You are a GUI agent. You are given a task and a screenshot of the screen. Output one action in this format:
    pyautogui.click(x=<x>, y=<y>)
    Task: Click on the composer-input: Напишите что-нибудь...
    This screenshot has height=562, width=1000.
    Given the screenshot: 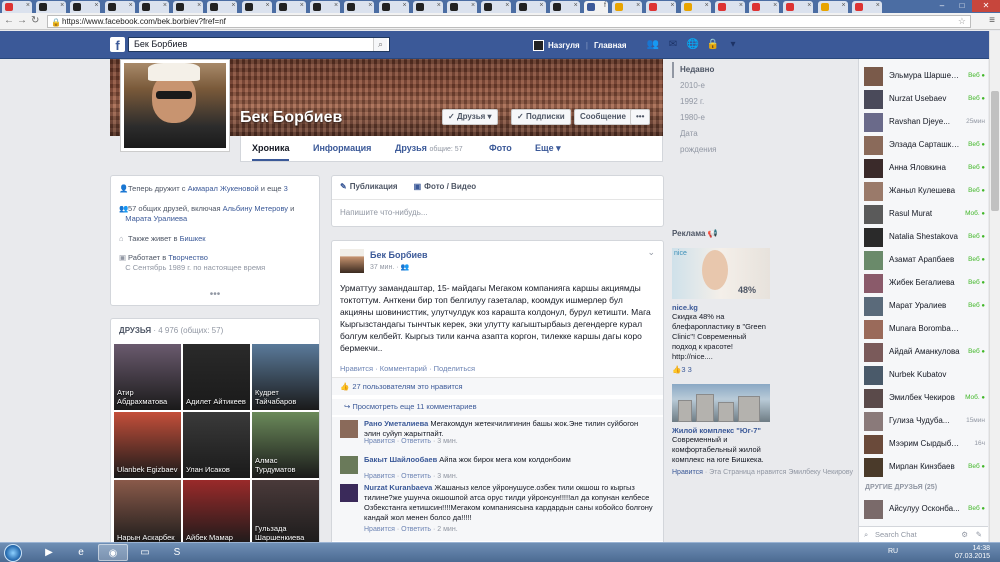 What is the action you would take?
    pyautogui.click(x=384, y=212)
    